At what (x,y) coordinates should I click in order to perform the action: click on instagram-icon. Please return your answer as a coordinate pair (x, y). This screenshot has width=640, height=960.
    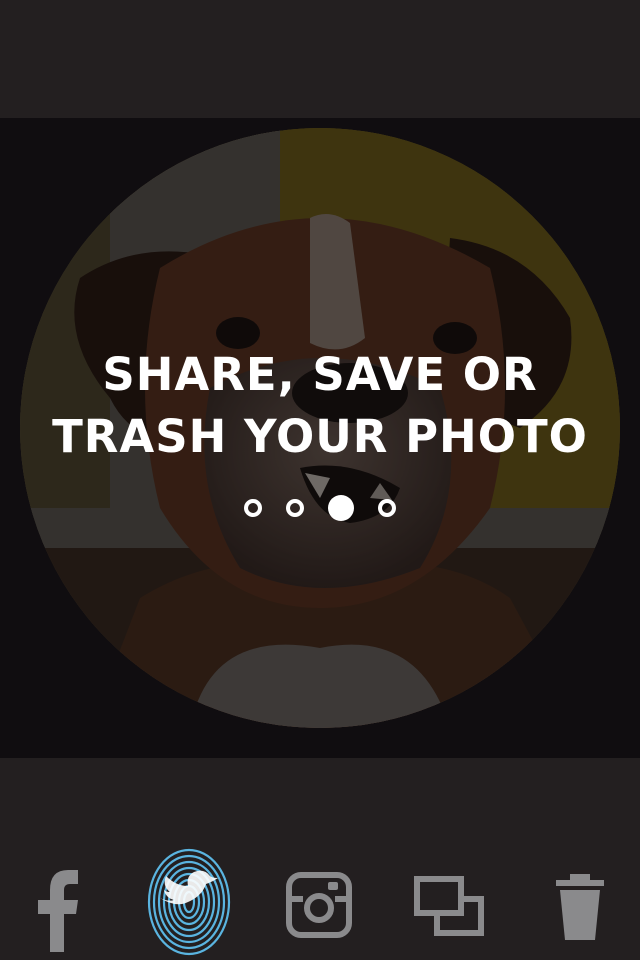
    Looking at the image, I should click on (319, 905).